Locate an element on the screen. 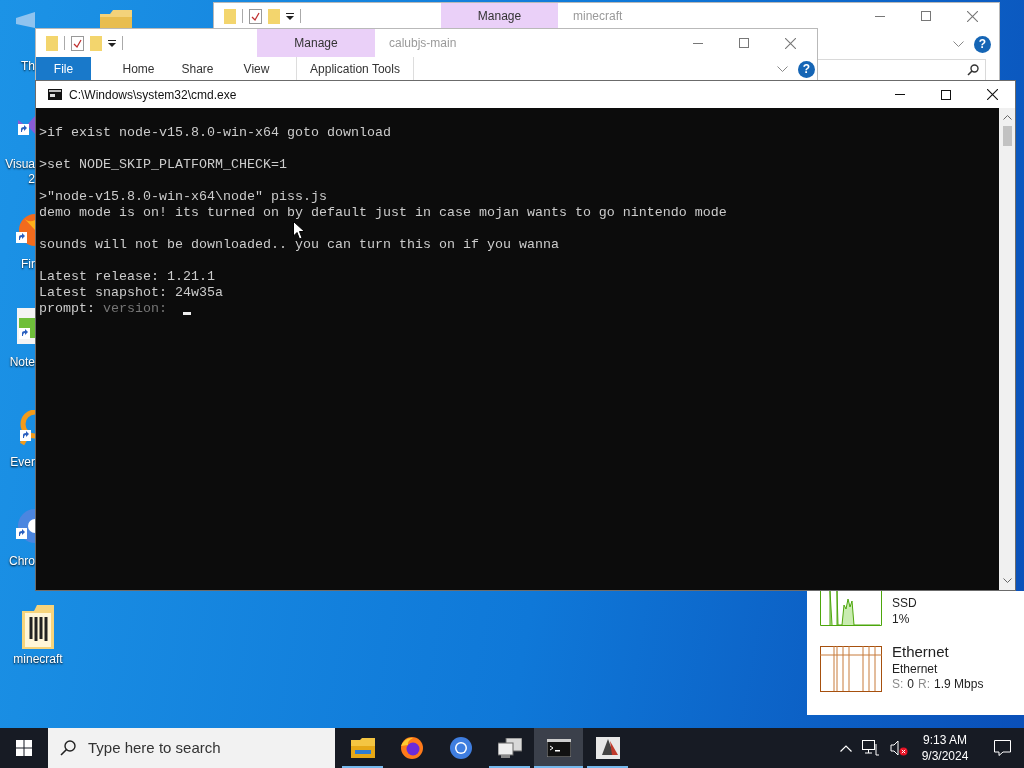 This screenshot has height=768, width=1024. window-title: C:\Windows\system32\cmd.exe is located at coordinates (153, 95).